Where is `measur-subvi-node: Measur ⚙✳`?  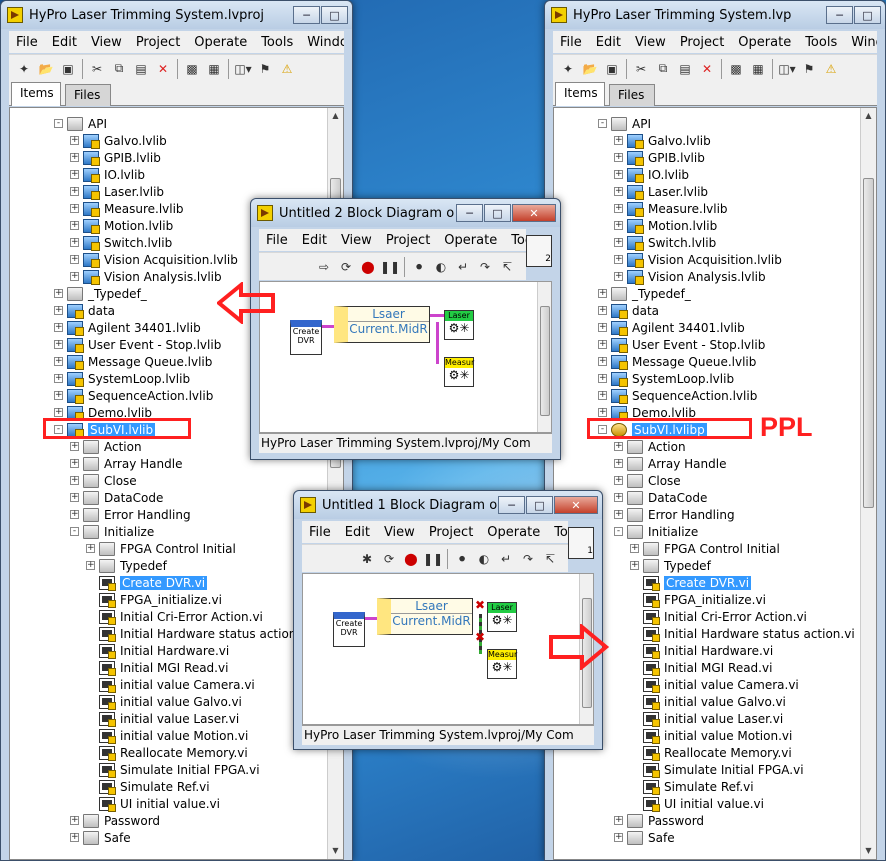 measur-subvi-node: Measur ⚙✳ is located at coordinates (459, 372).